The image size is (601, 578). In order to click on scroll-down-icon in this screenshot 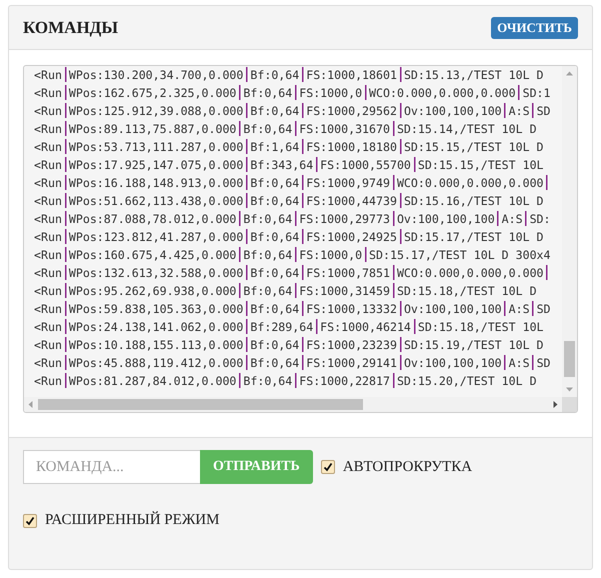, I will do `click(569, 389)`.